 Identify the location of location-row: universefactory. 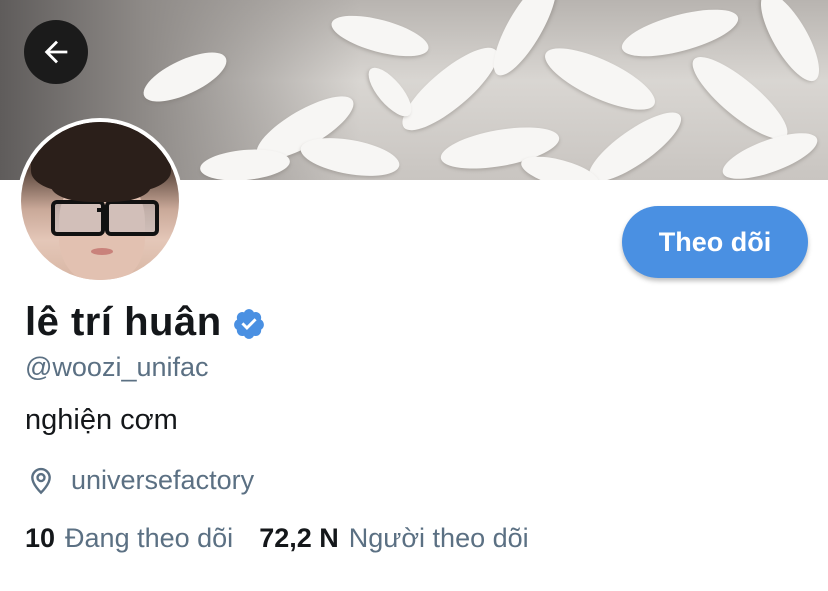
(139, 480).